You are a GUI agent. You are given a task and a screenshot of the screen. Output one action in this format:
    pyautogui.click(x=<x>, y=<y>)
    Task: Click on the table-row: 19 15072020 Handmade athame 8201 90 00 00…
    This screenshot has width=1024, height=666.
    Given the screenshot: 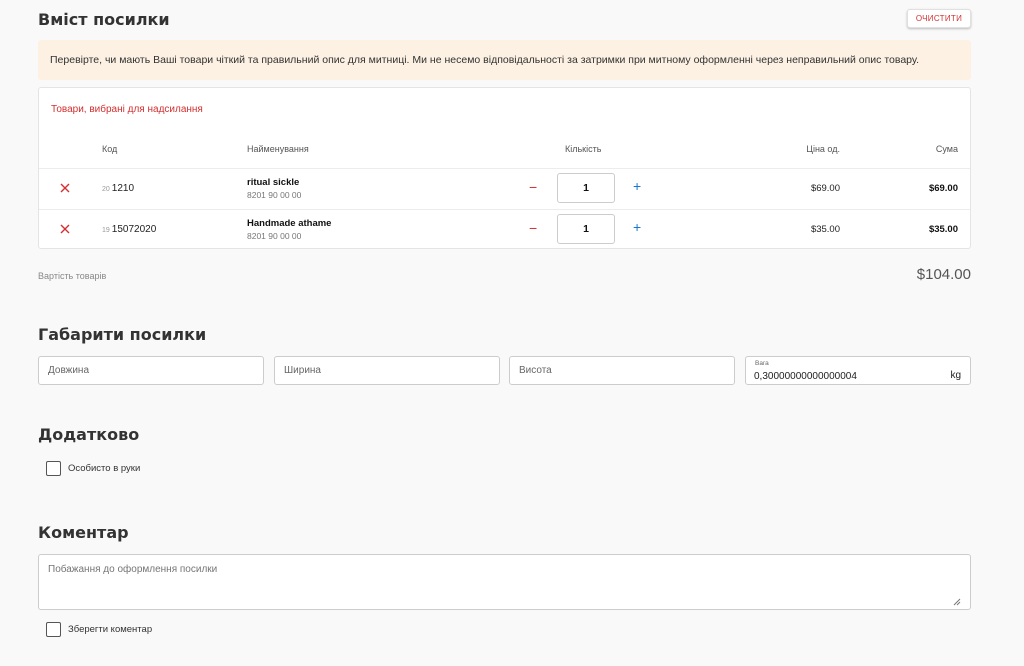 What is the action you would take?
    pyautogui.click(x=504, y=229)
    